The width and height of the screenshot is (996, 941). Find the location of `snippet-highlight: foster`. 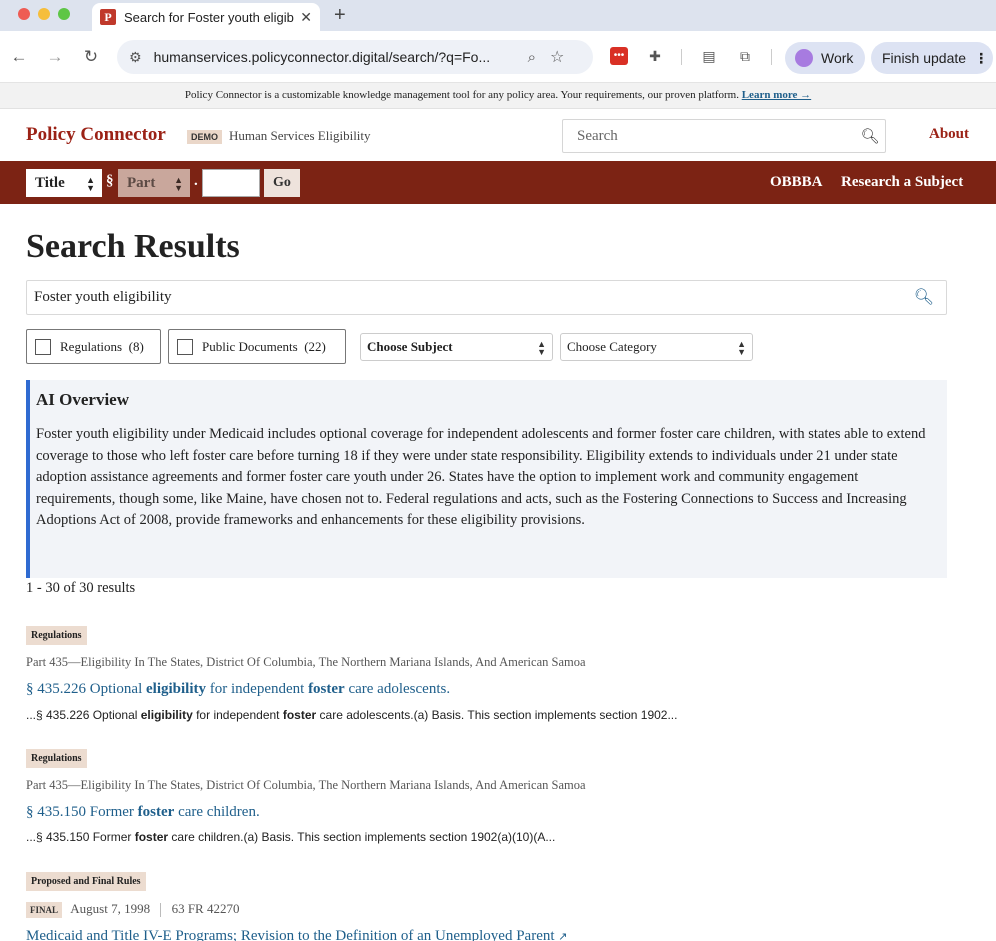

snippet-highlight: foster is located at coordinates (299, 715).